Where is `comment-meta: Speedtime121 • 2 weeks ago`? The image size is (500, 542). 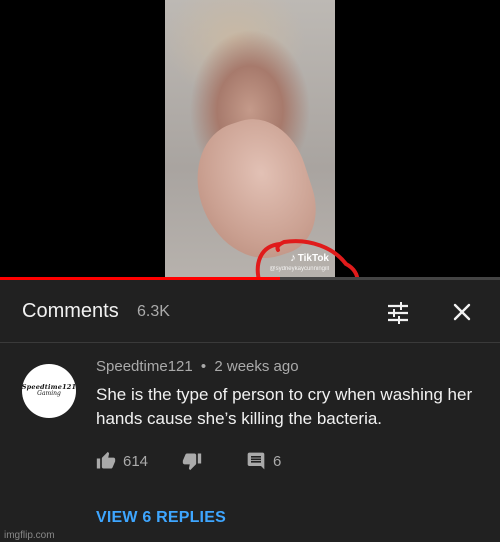
comment-meta: Speedtime121 • 2 weeks ago is located at coordinates (197, 366).